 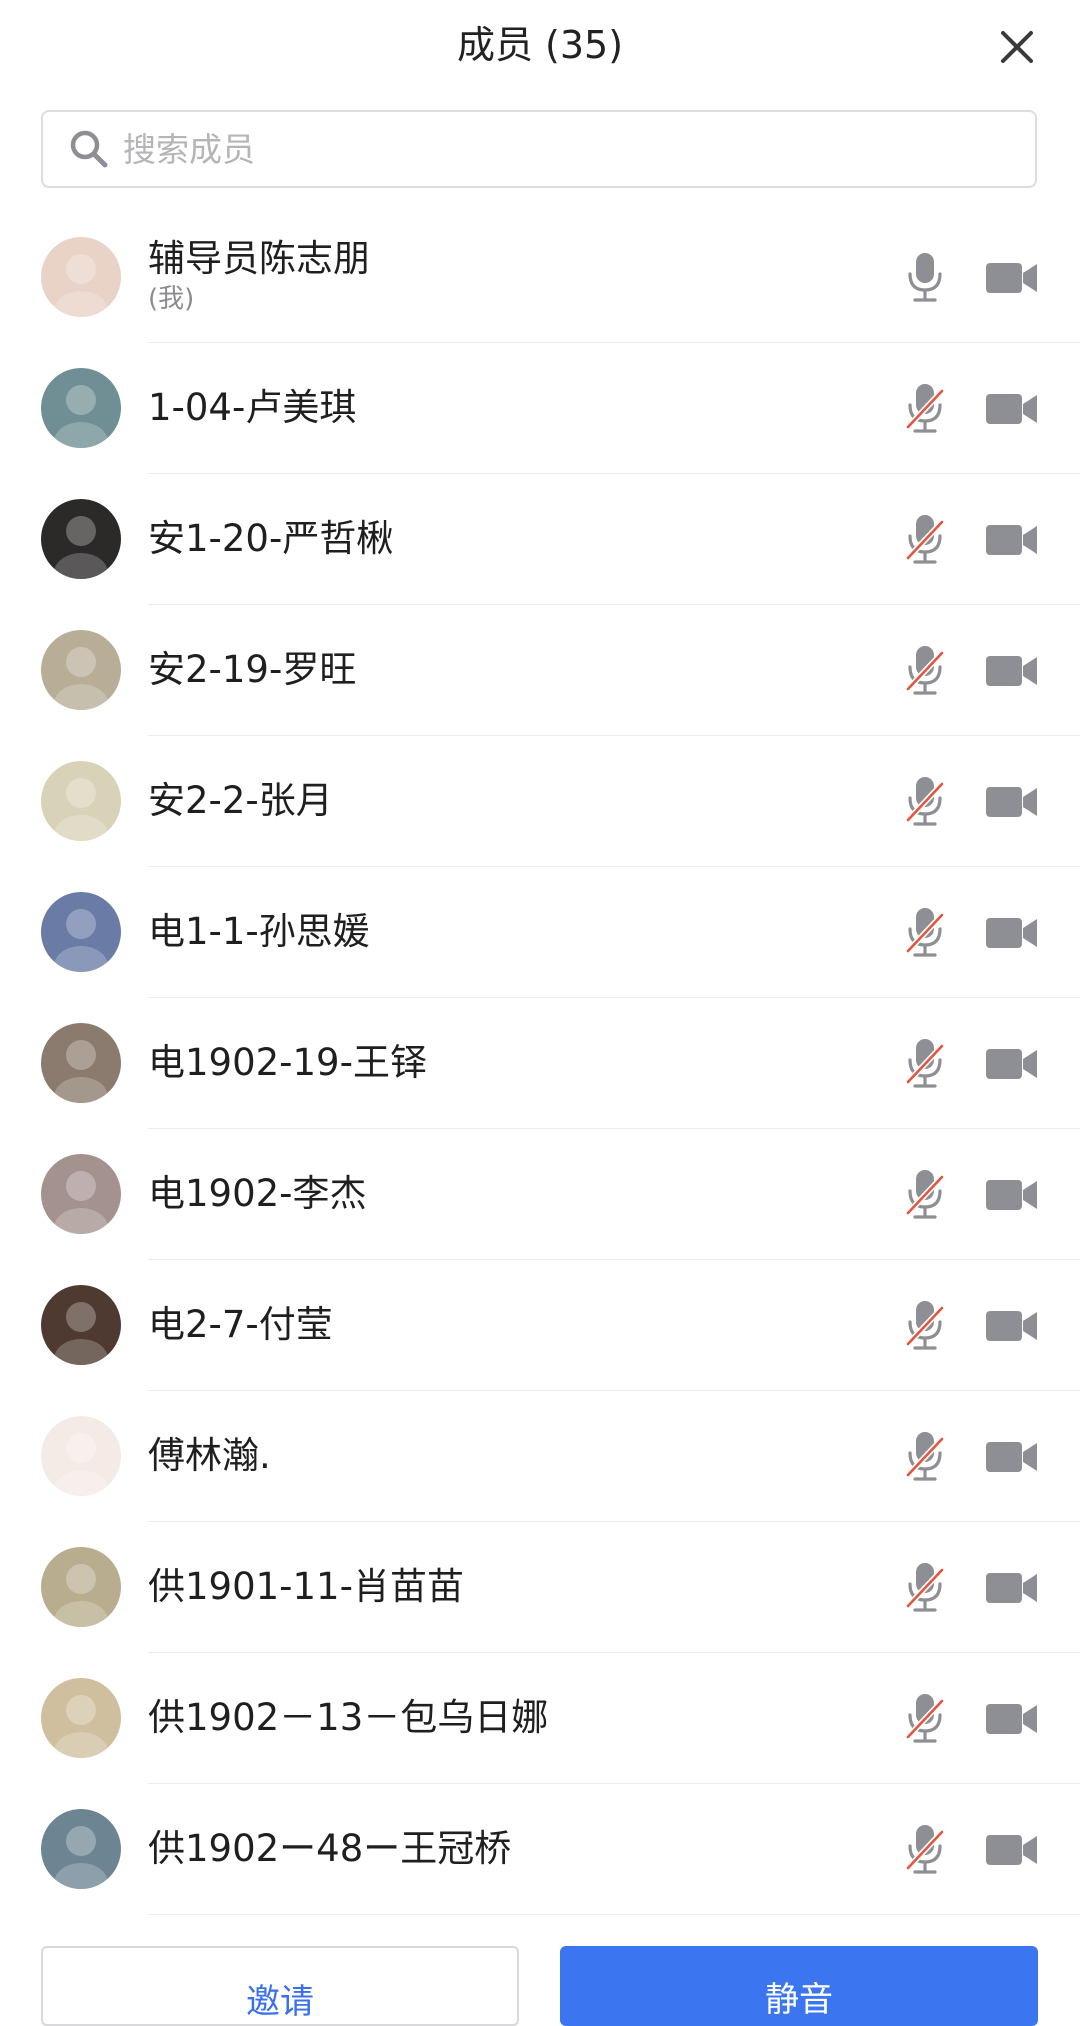 What do you see at coordinates (799, 1986) in the screenshot?
I see `mute-all-button: 静音` at bounding box center [799, 1986].